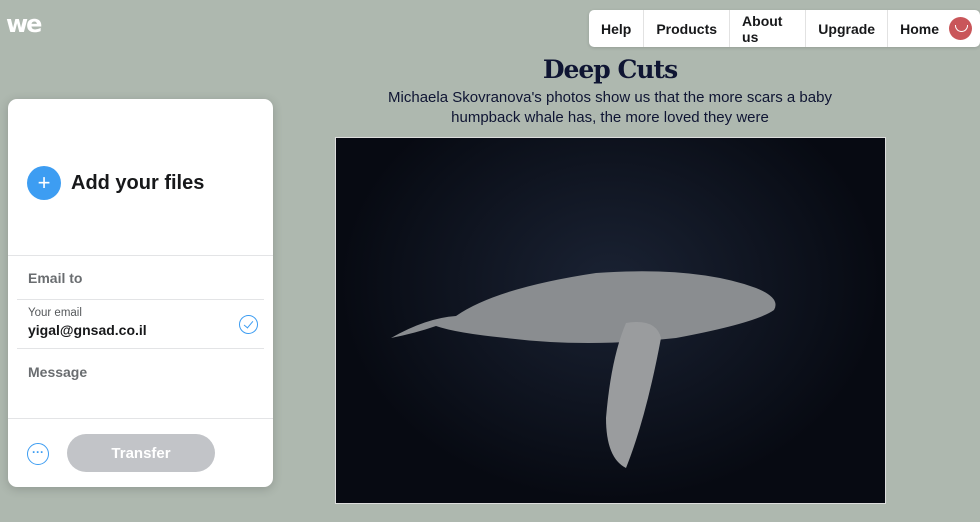  What do you see at coordinates (847, 28) in the screenshot?
I see `nav-upgrade: Upgrade` at bounding box center [847, 28].